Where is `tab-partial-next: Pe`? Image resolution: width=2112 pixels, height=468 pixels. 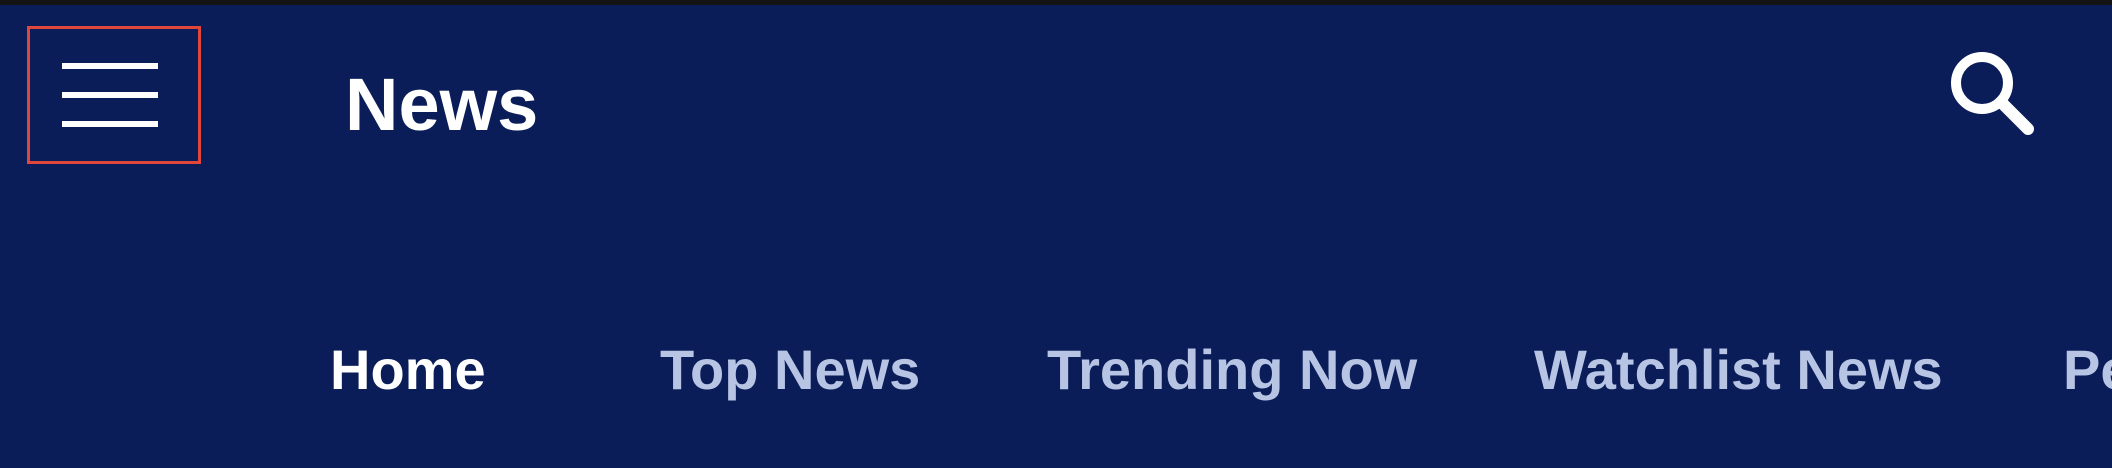 tab-partial-next: Pe is located at coordinates (2087, 370).